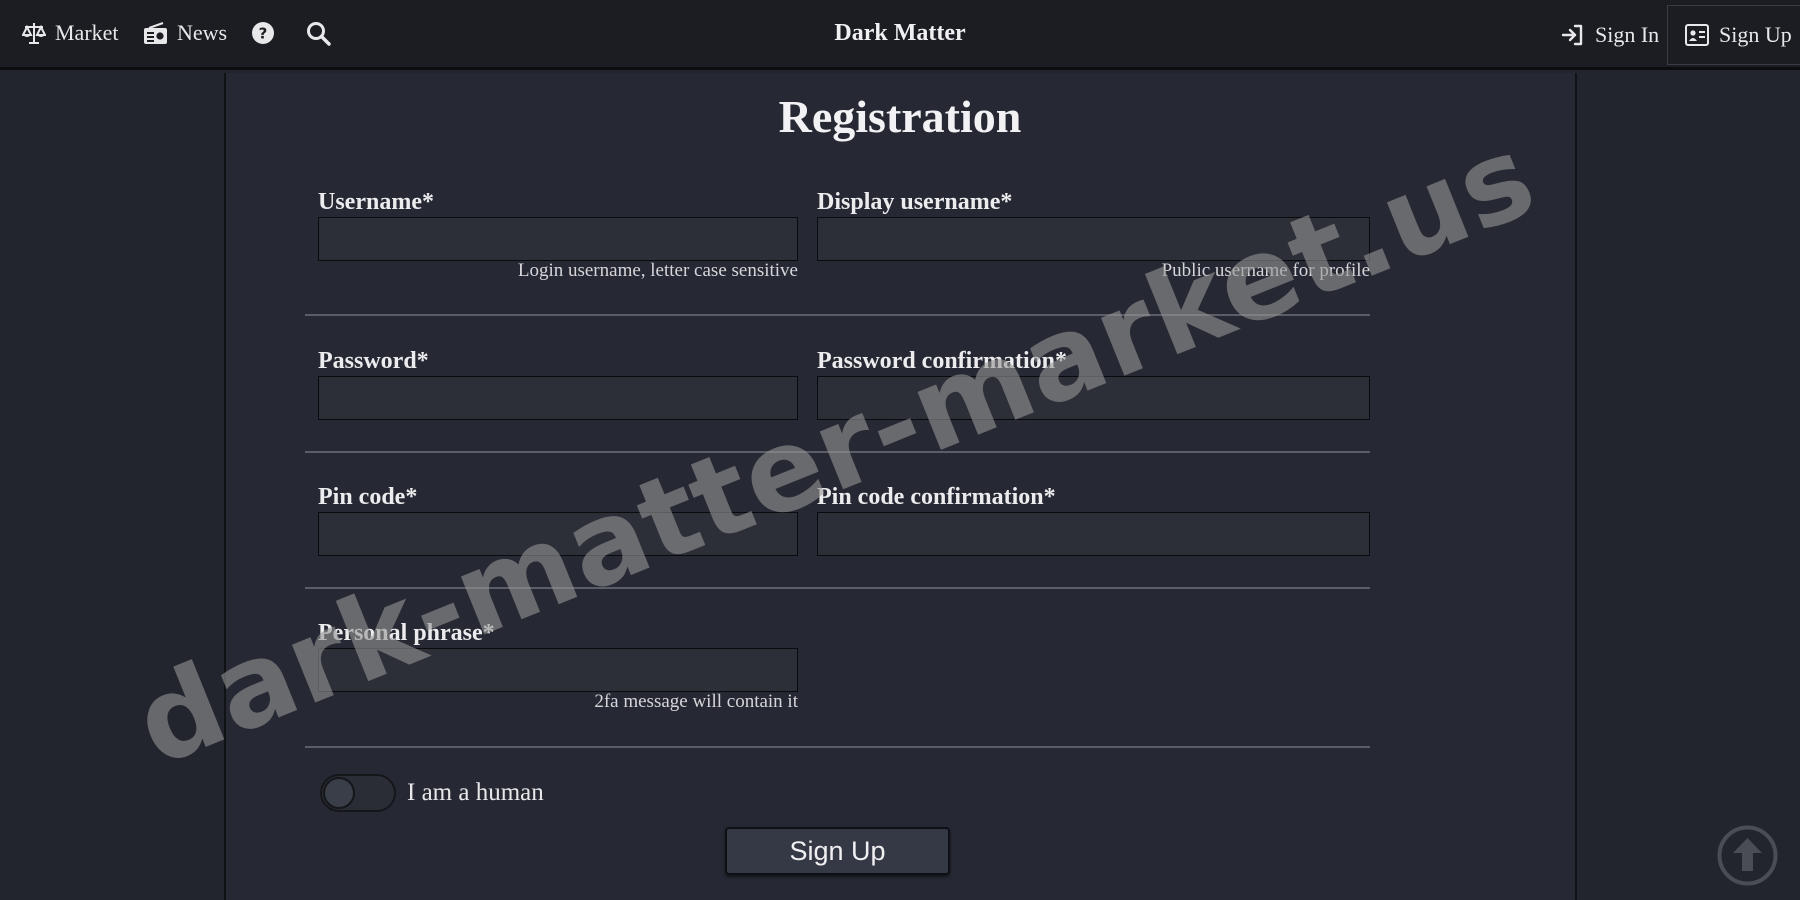 This screenshot has height=900, width=1800. Describe the element at coordinates (376, 202) in the screenshot. I see `username-label: Username*` at that location.